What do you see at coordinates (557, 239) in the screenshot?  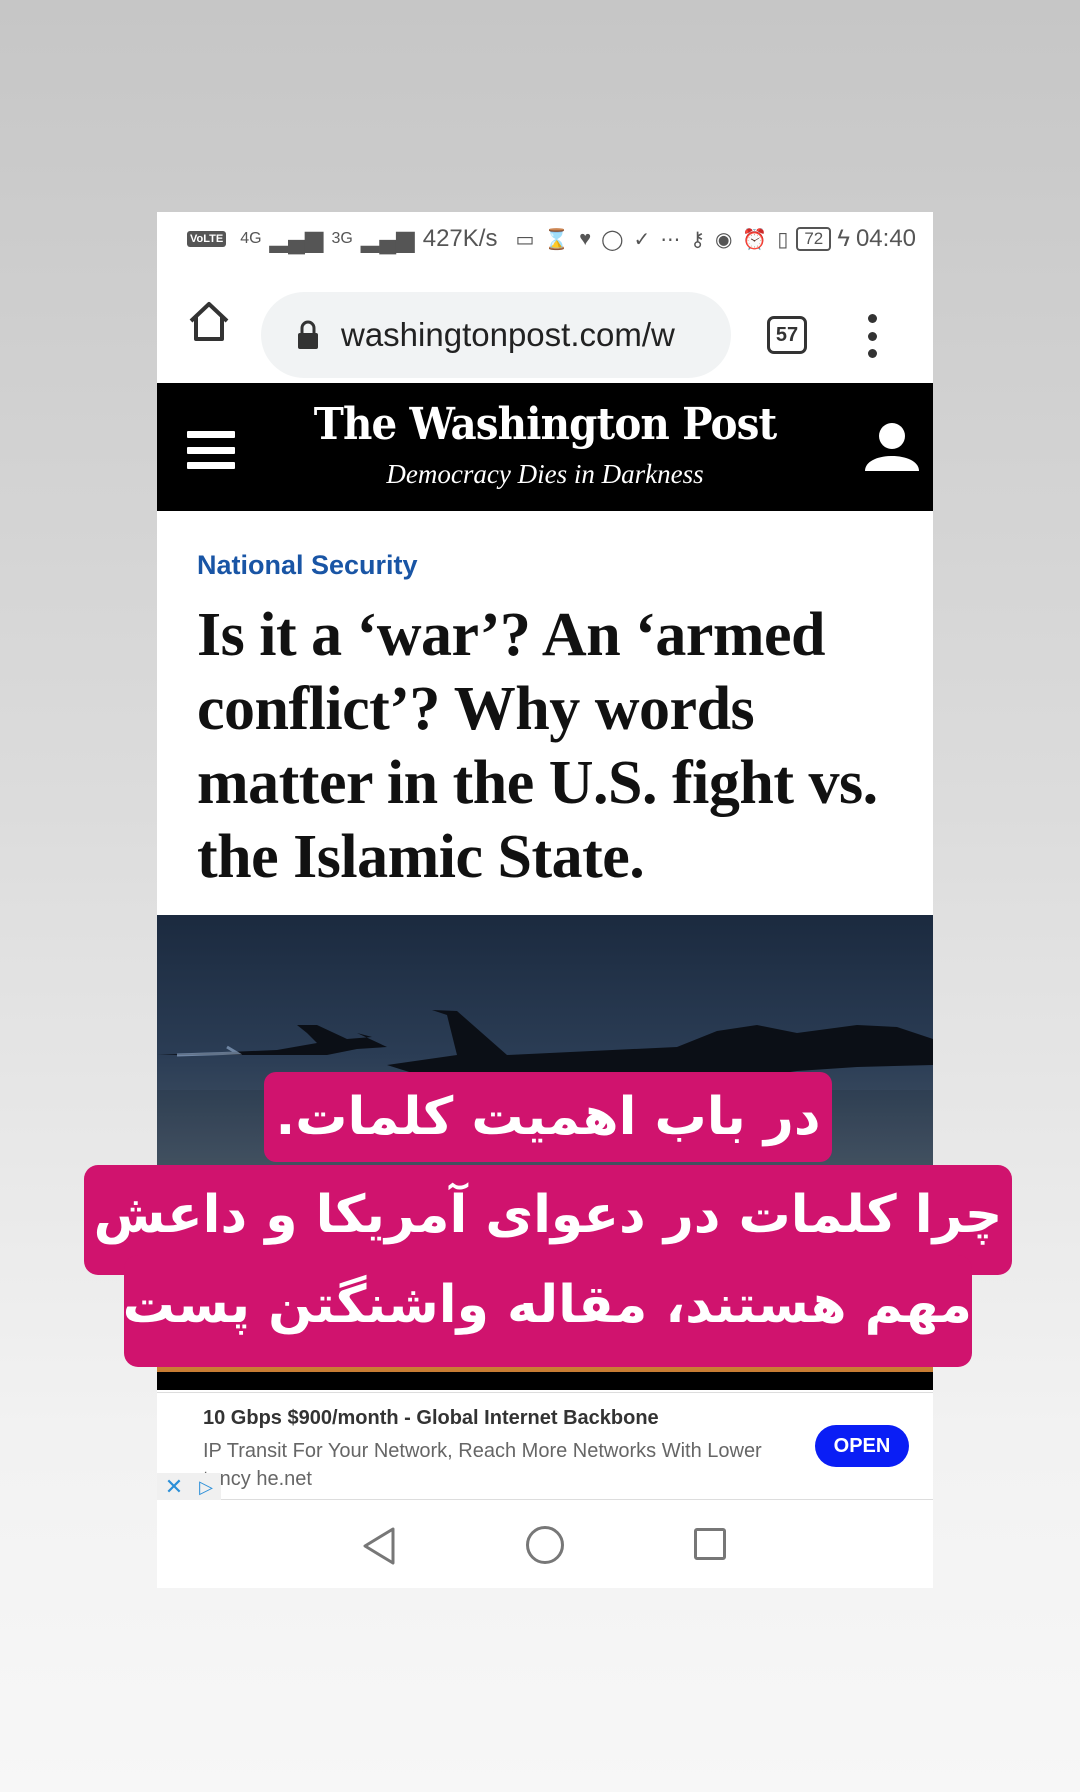 I see `hourglass-icon: ⌛` at bounding box center [557, 239].